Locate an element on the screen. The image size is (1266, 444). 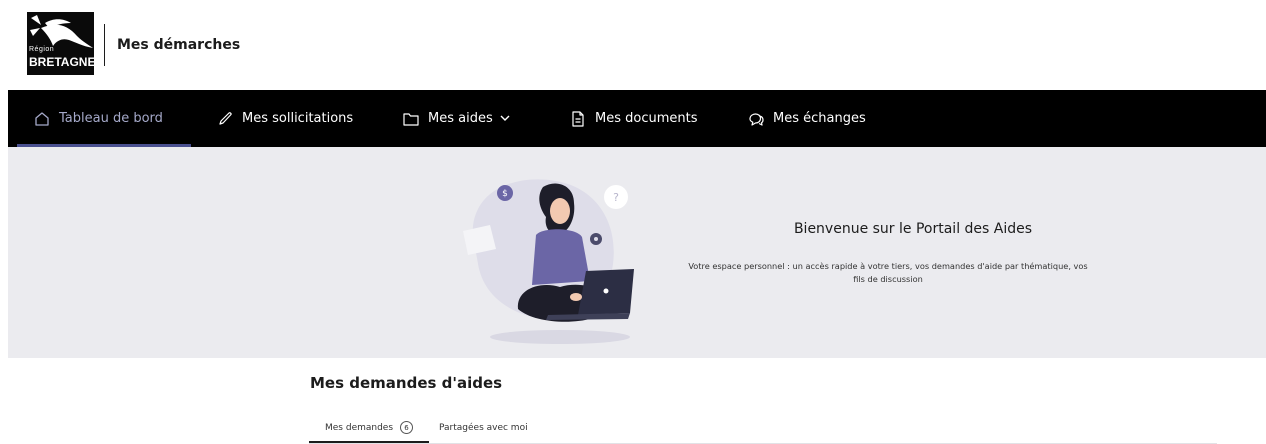
nav-item-mes-aides: Mes aides is located at coordinates (456, 118).